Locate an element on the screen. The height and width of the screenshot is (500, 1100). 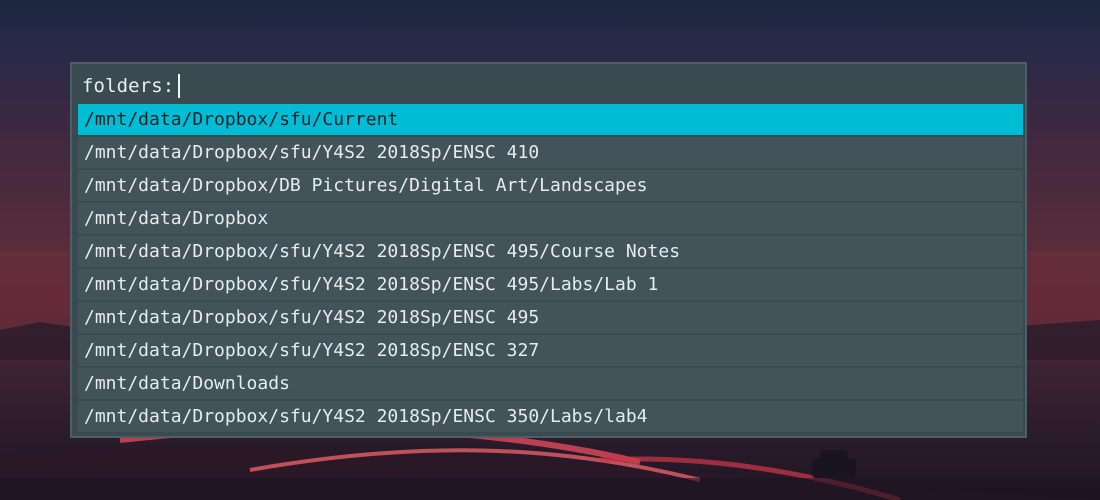
result-item: /mnt/data/Dropbox is located at coordinates (550, 218).